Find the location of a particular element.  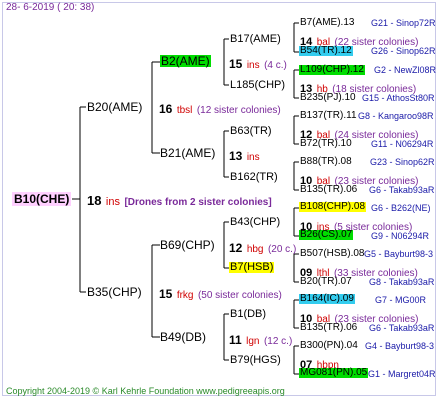

gen4-name: L109(CHP).12 is located at coordinates (332, 69).